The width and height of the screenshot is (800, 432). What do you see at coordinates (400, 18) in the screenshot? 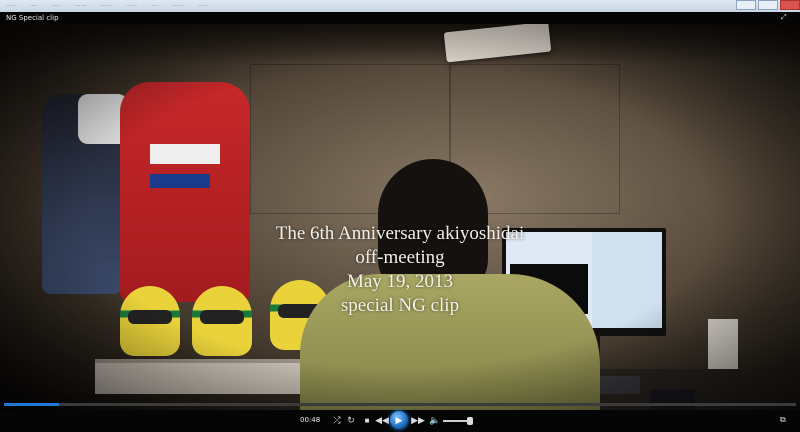
I see `player-titlebar: NG Special clip ⤢` at bounding box center [400, 18].